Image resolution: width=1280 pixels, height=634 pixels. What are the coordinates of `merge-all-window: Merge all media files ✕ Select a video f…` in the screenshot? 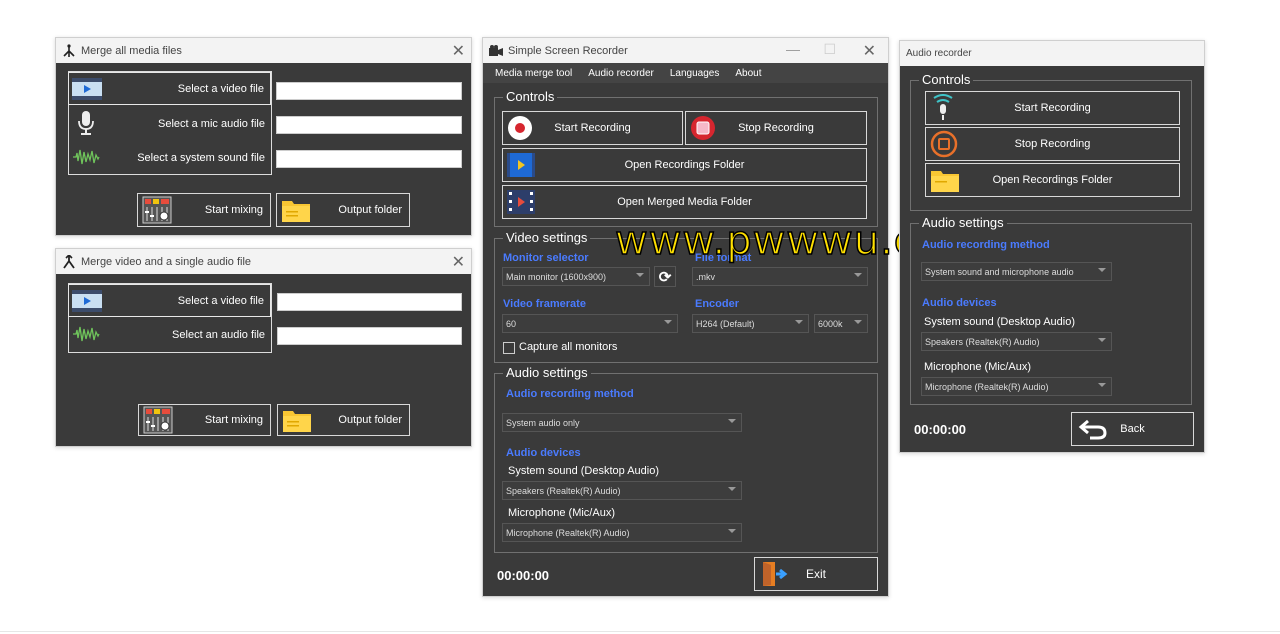 It's located at (263, 136).